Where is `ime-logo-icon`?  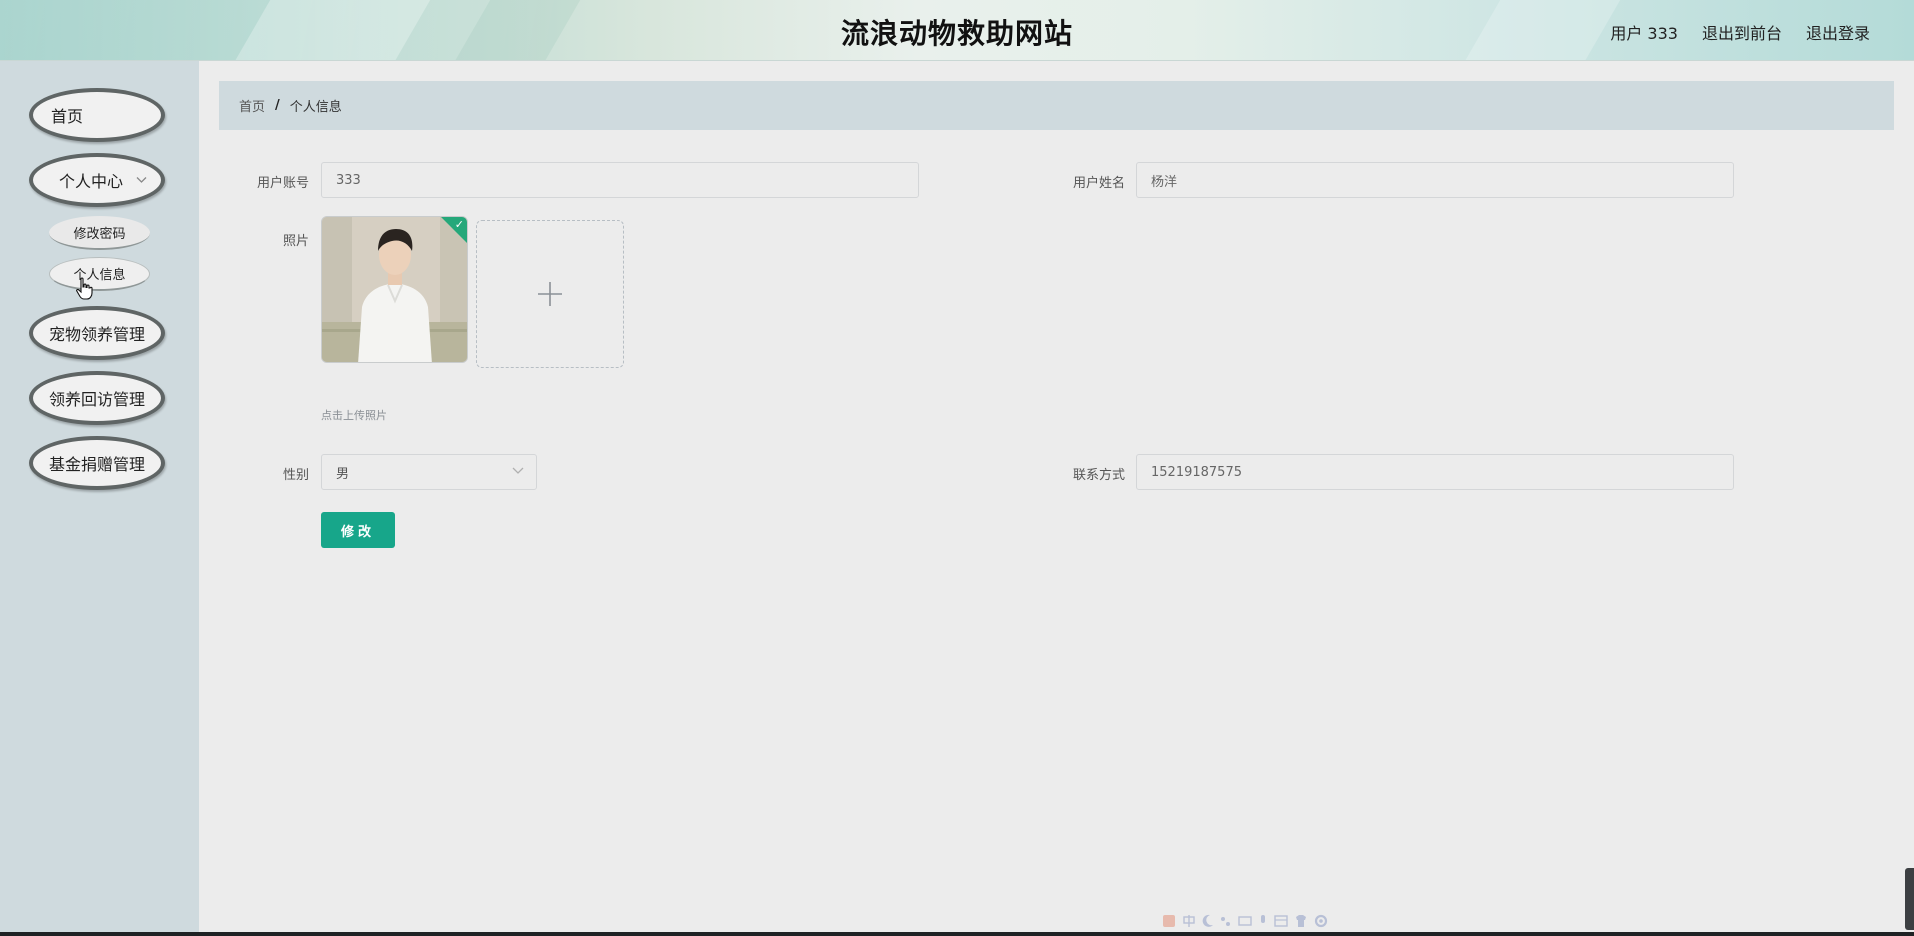 ime-logo-icon is located at coordinates (1169, 921).